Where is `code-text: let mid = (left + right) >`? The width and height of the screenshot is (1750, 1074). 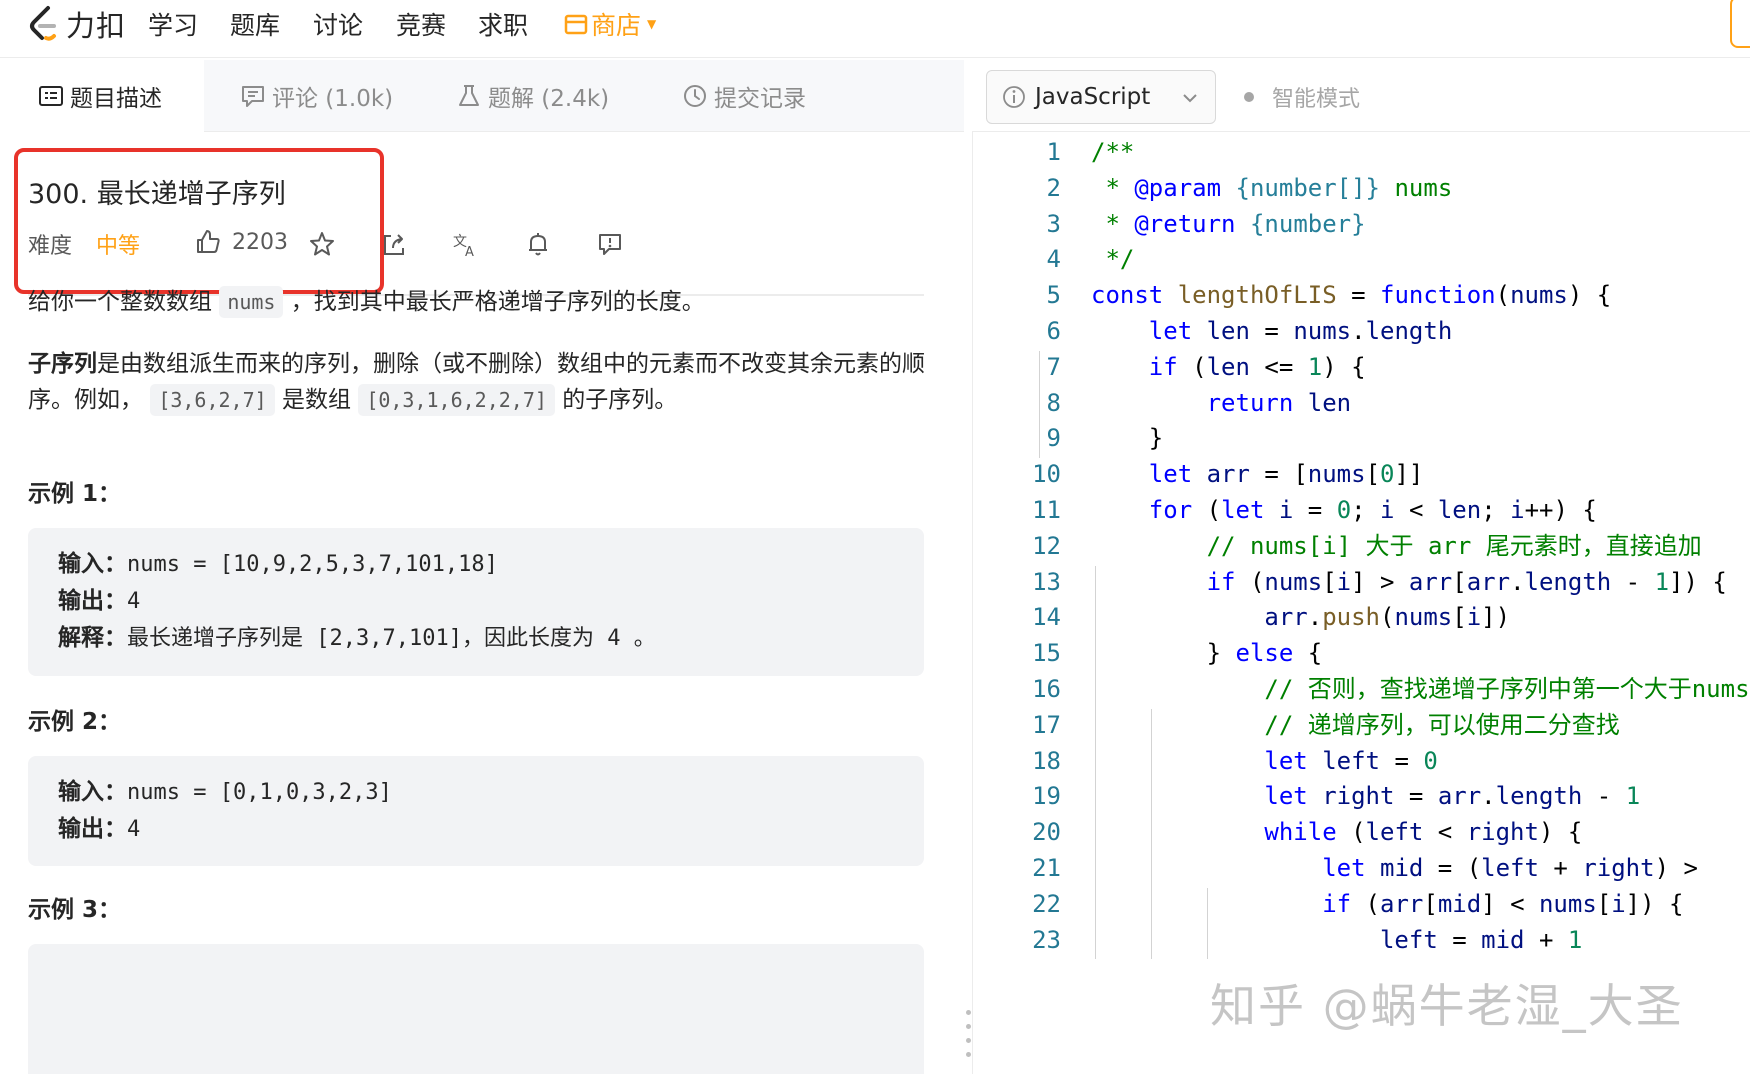
code-text: let mid = (left + right) > is located at coordinates (1510, 868).